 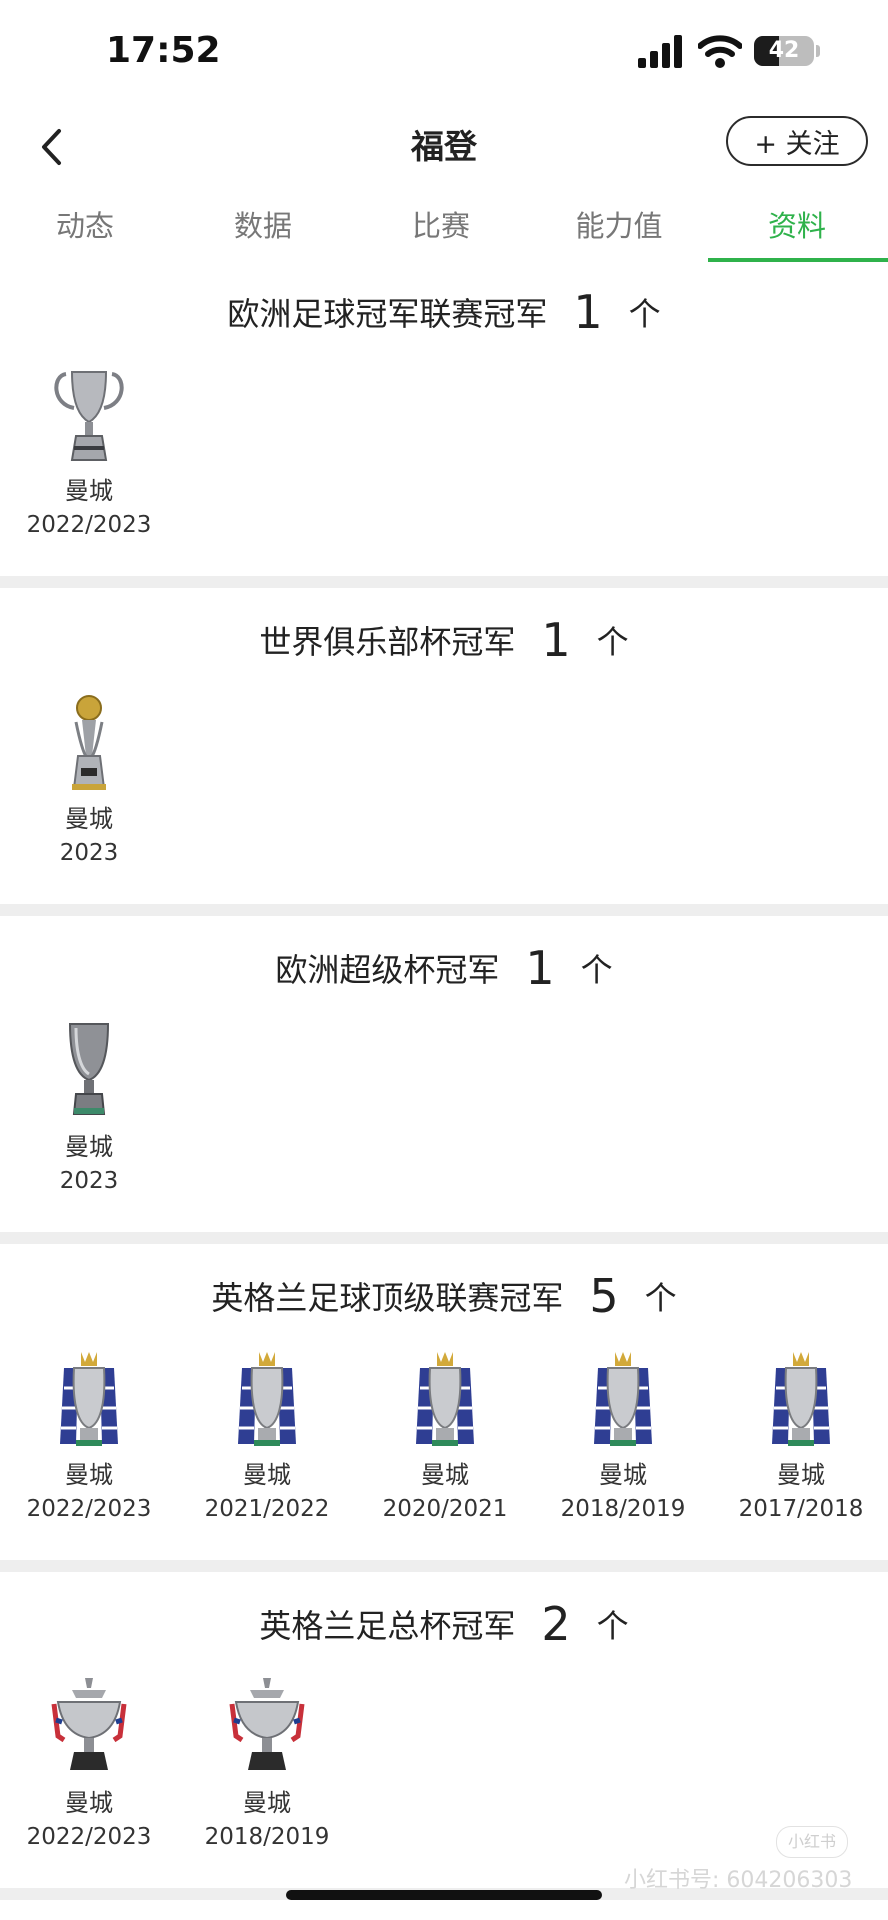 I want to click on honor-section-title: 欧洲超级杯冠军 1 个, so click(x=444, y=968).